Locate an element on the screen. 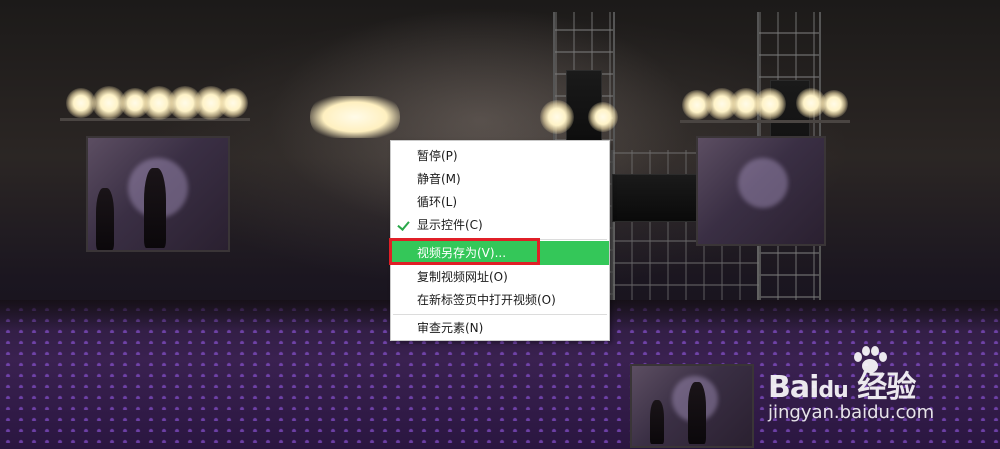 The width and height of the screenshot is (1000, 449). watermark-logo-cn: 经验 is located at coordinates (886, 387).